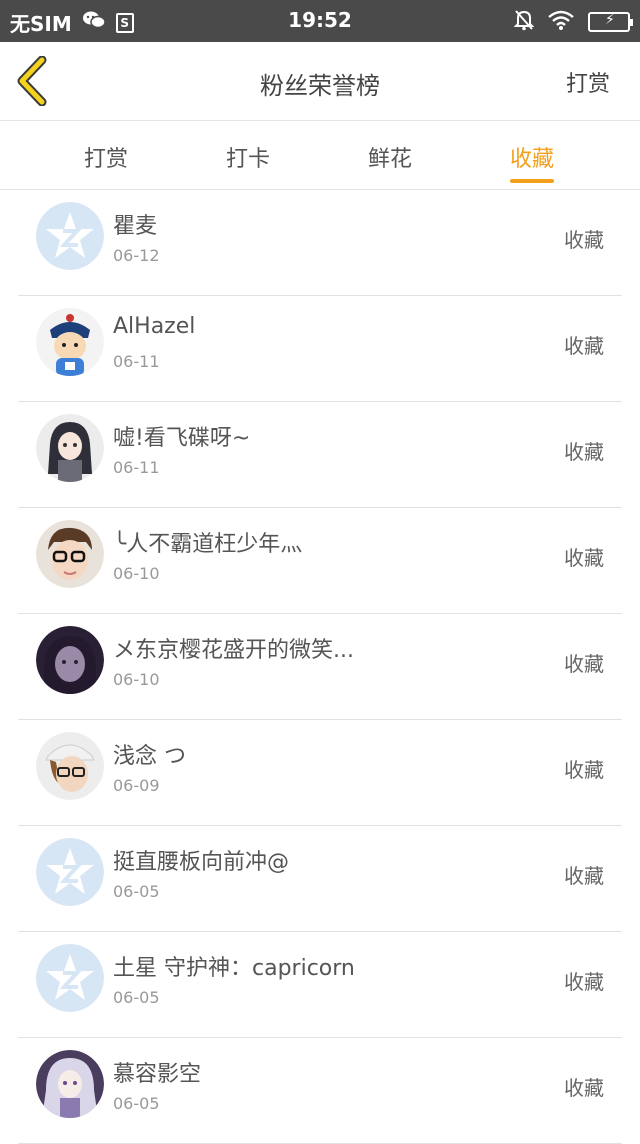  What do you see at coordinates (149, 756) in the screenshot?
I see `fan-name: 浅念 つ` at bounding box center [149, 756].